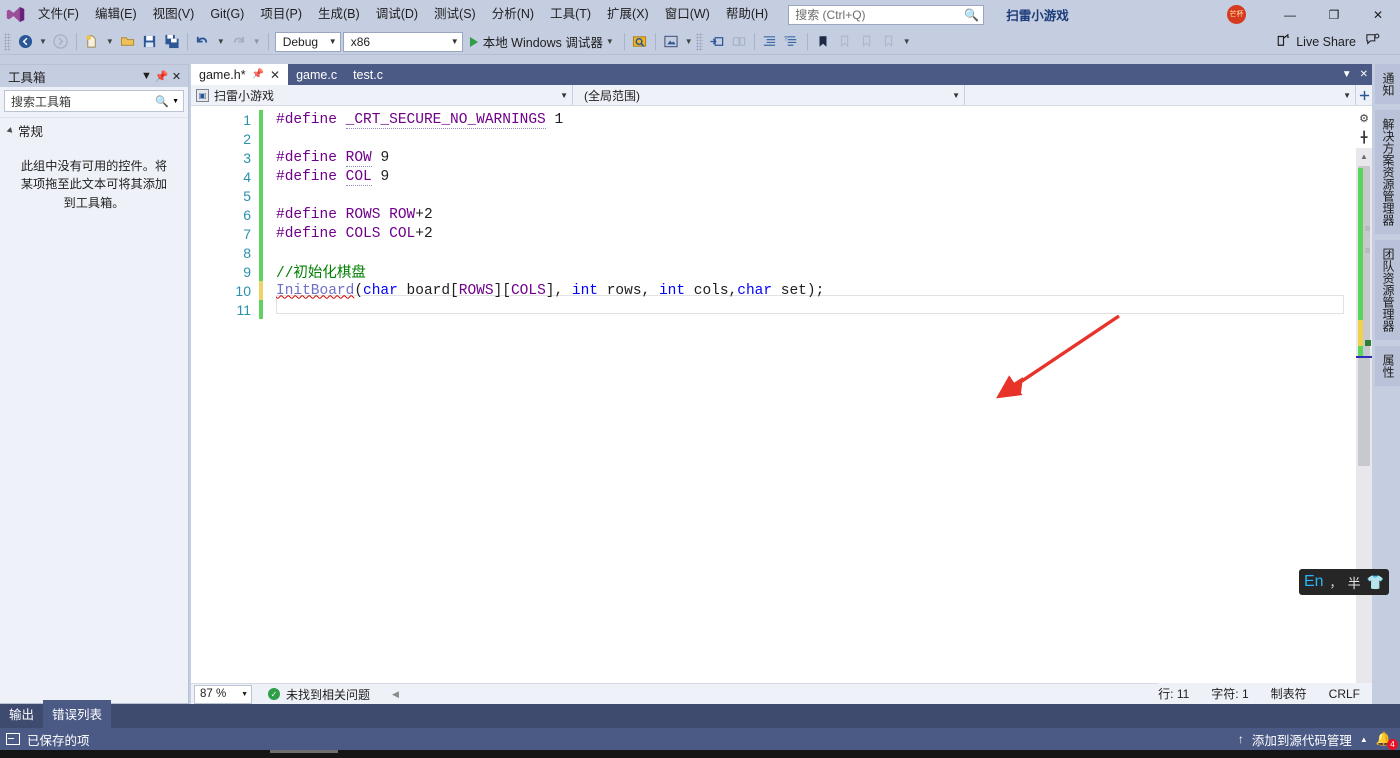  Describe the element at coordinates (1338, 41) in the screenshot. I see `live-share-button: Live Share` at that location.